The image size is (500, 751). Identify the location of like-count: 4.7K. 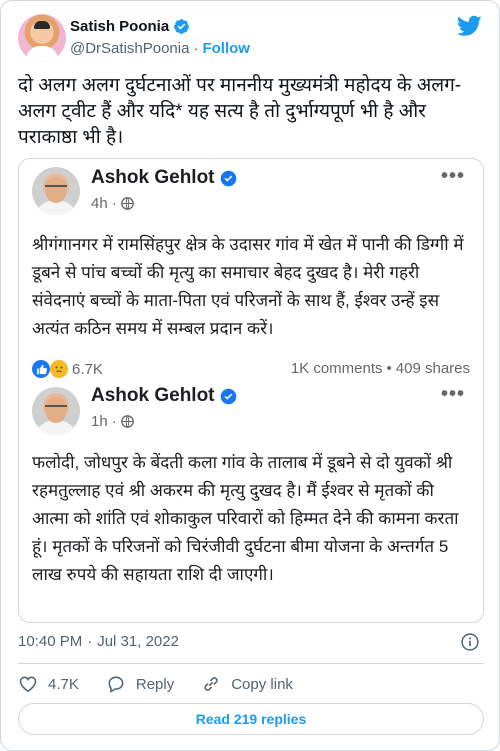
(63, 684).